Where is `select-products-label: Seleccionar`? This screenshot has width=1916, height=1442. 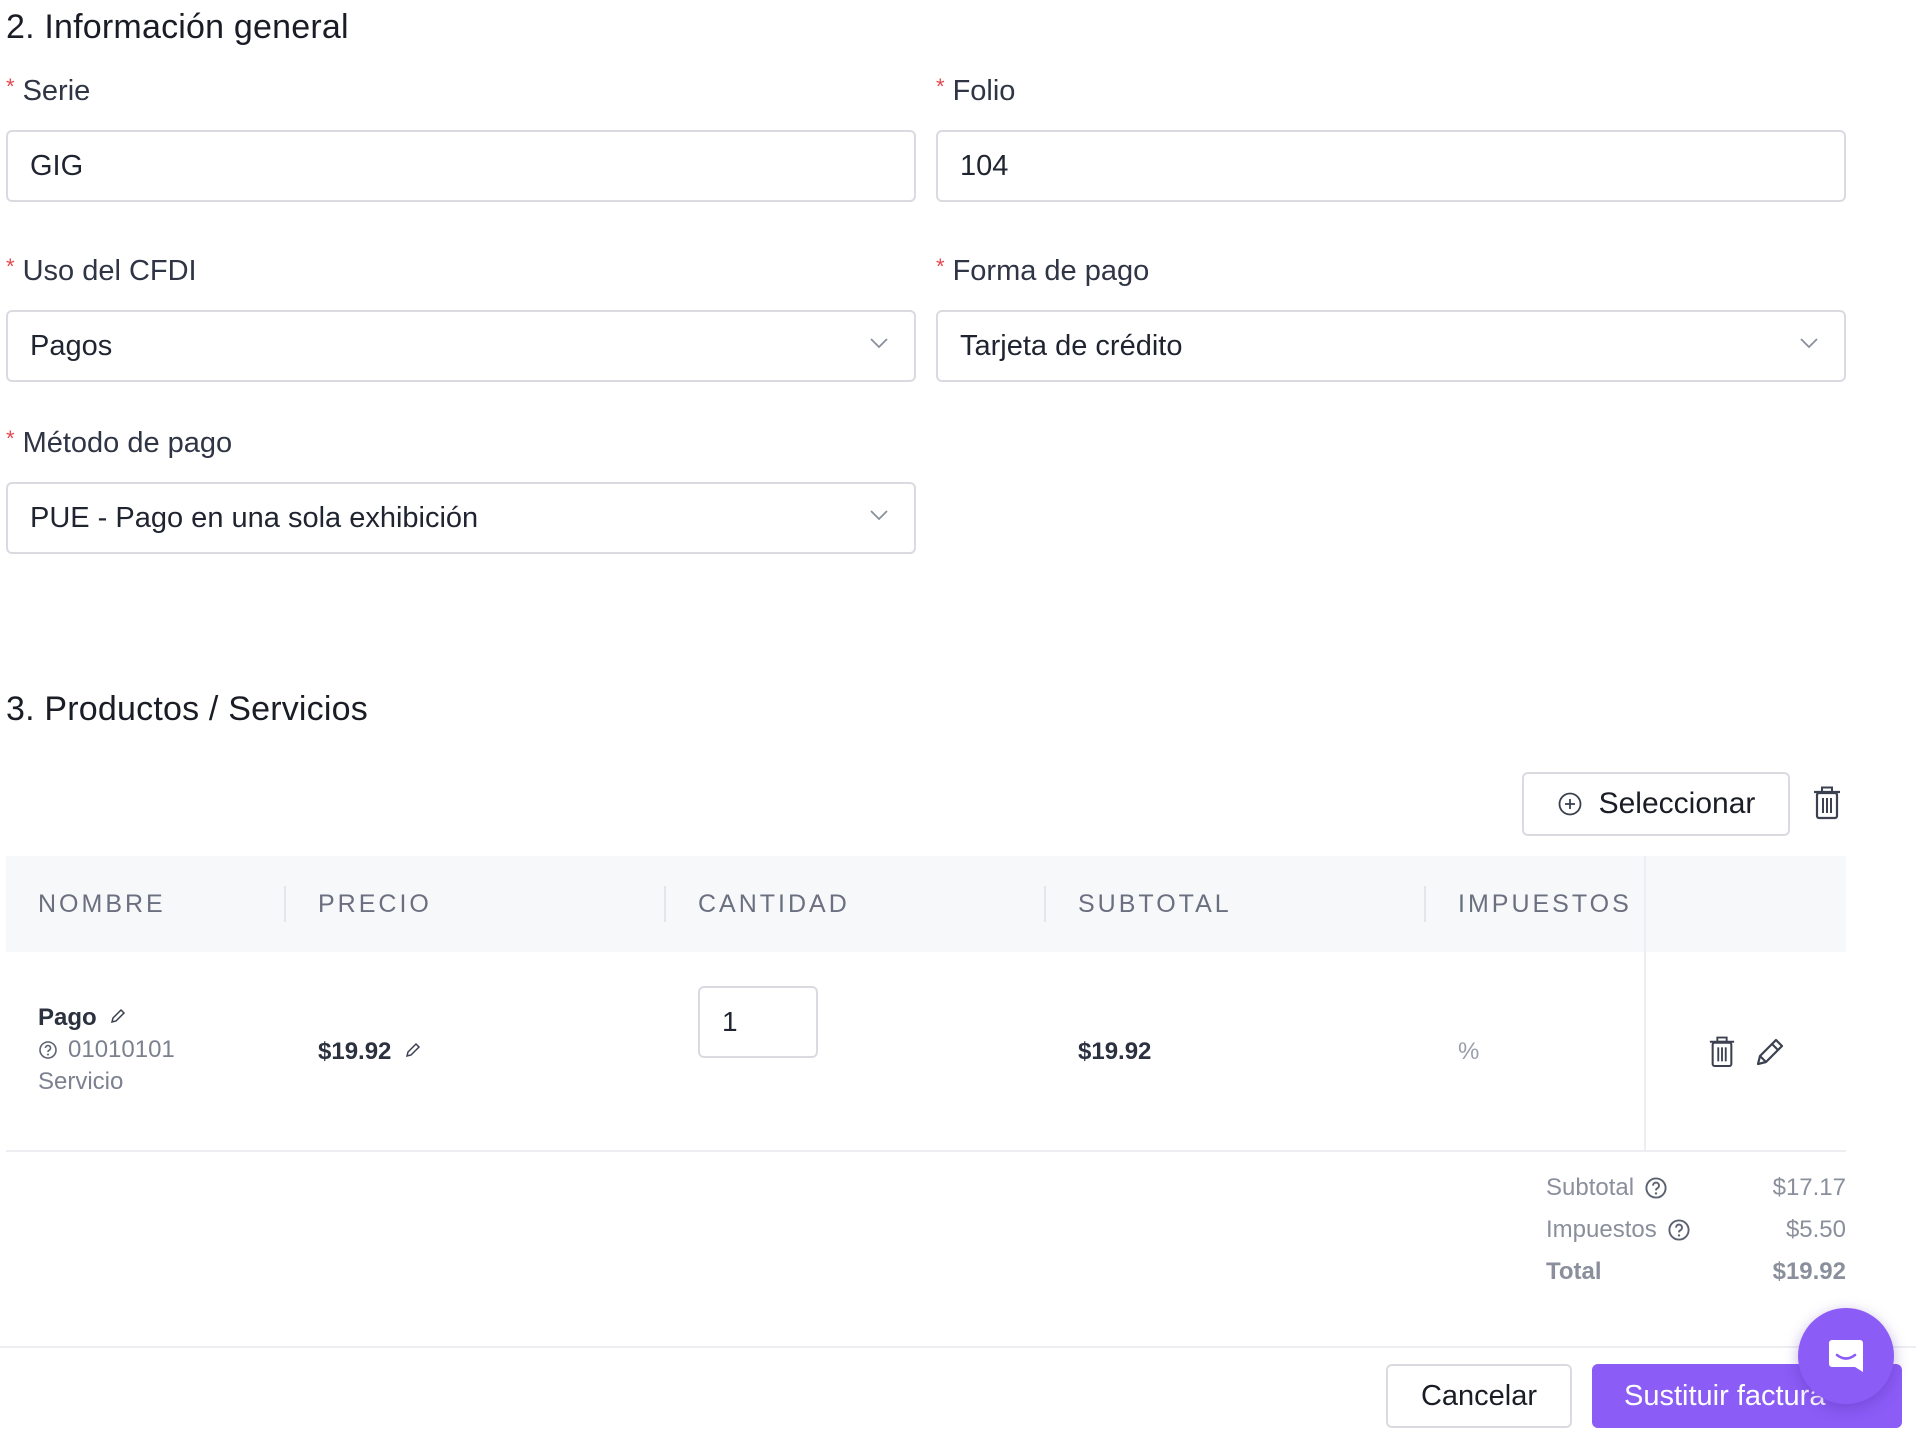
select-products-label: Seleccionar is located at coordinates (1677, 803).